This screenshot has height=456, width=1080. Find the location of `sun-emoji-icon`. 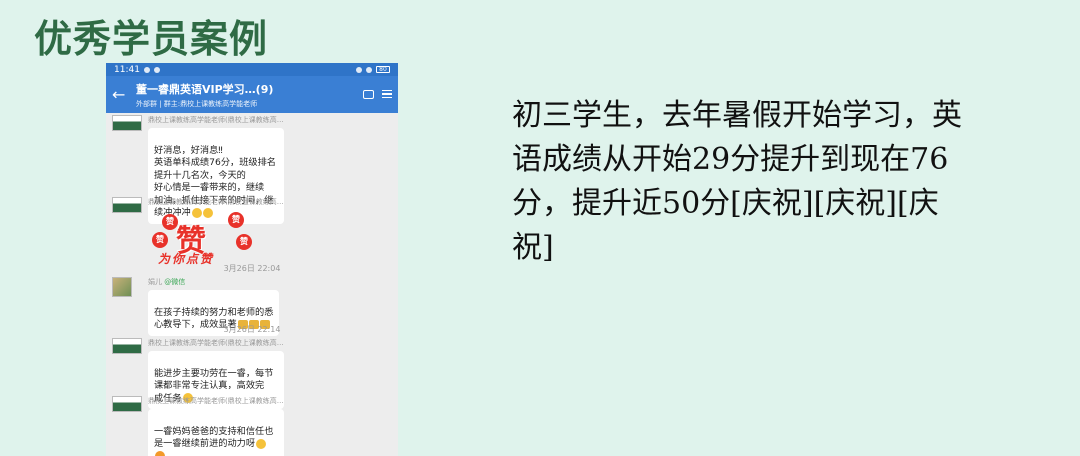

sun-emoji-icon is located at coordinates (160, 453).